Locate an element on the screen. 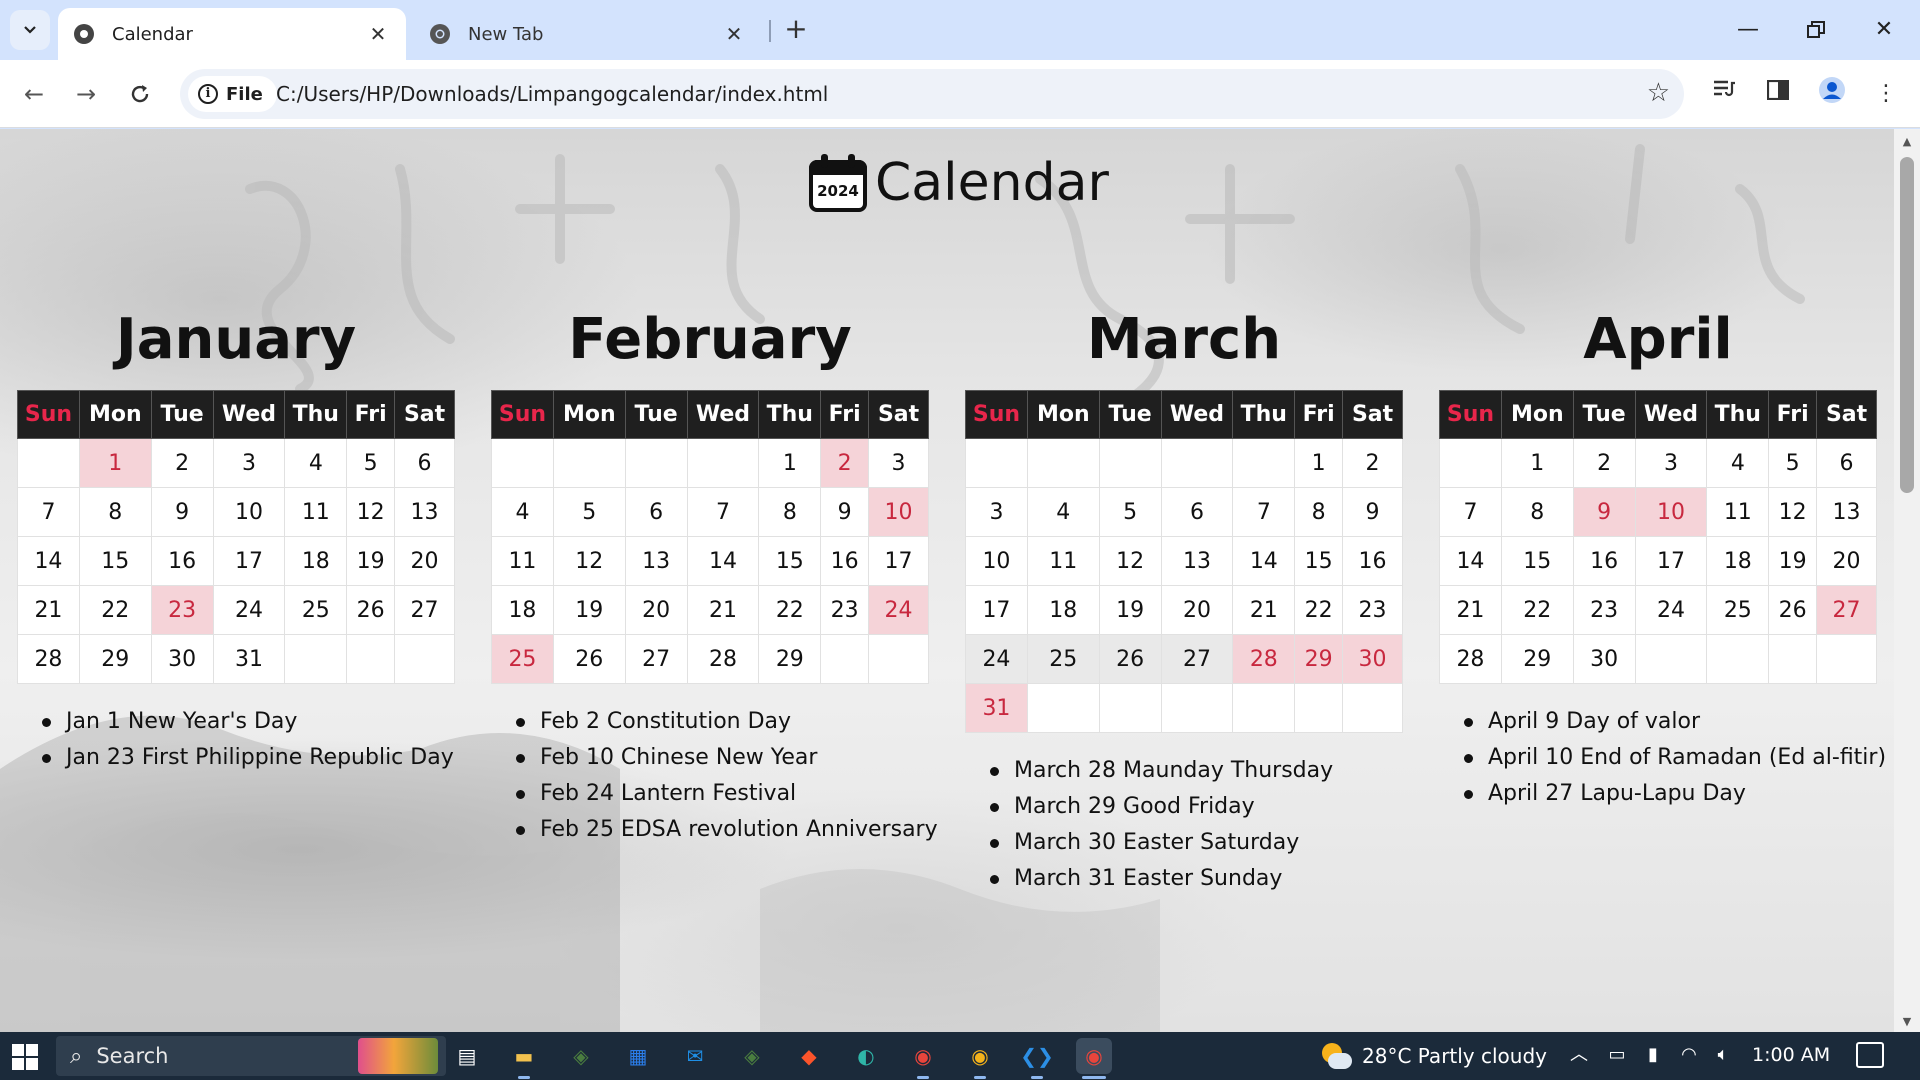  store-icon: ▦ is located at coordinates (638, 1056).